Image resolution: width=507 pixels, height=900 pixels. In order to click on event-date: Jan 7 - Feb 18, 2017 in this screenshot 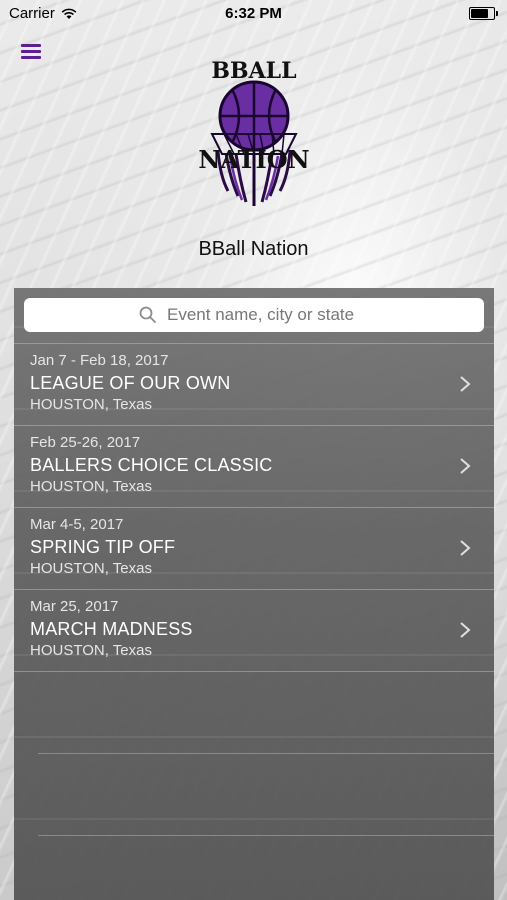, I will do `click(99, 360)`.